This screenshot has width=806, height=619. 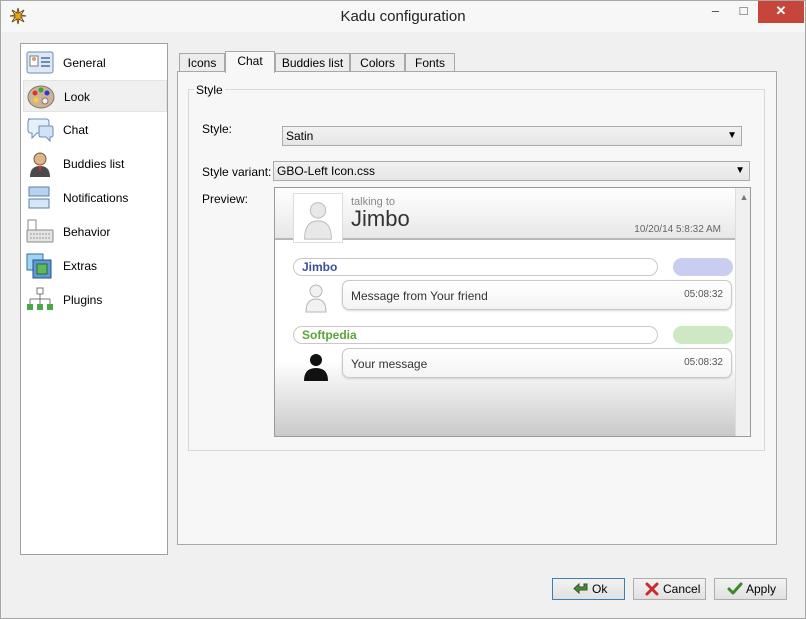 What do you see at coordinates (537, 363) in the screenshot?
I see `message-bubble: Your message 05:08:32` at bounding box center [537, 363].